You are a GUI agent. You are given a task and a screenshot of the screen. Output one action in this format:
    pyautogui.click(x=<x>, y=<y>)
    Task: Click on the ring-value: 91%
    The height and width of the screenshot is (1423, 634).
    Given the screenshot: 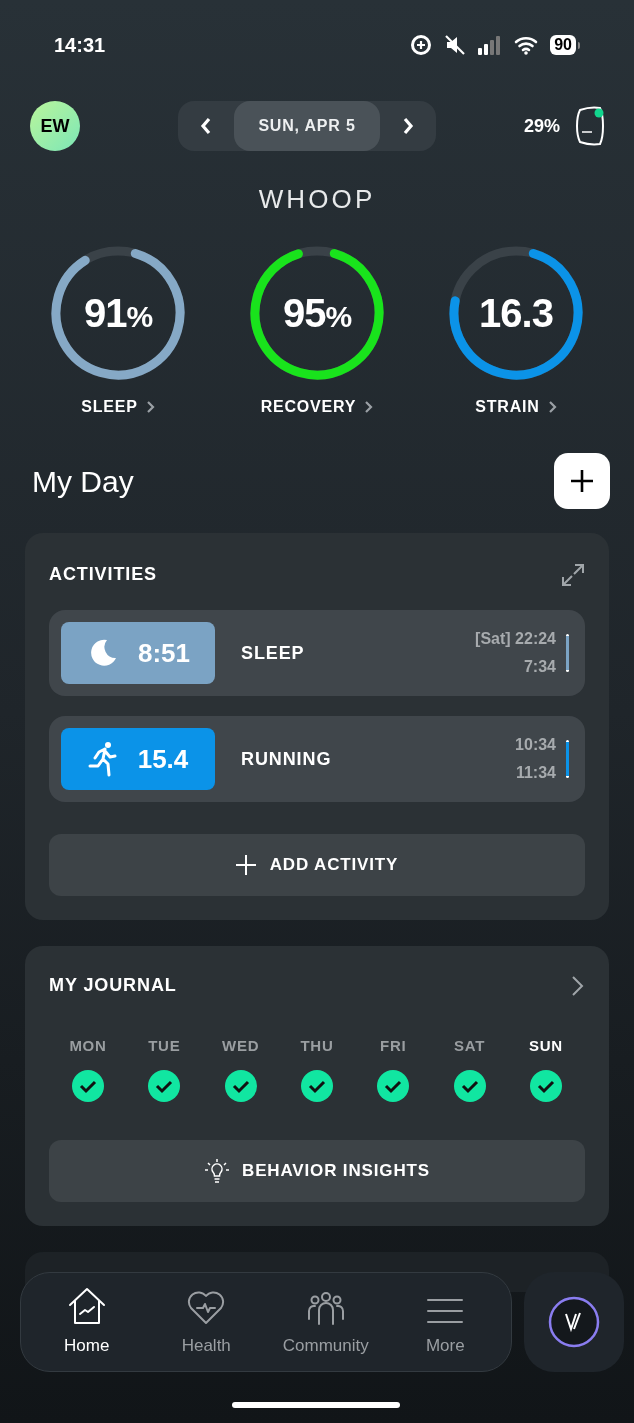 What is the action you would take?
    pyautogui.click(x=118, y=313)
    